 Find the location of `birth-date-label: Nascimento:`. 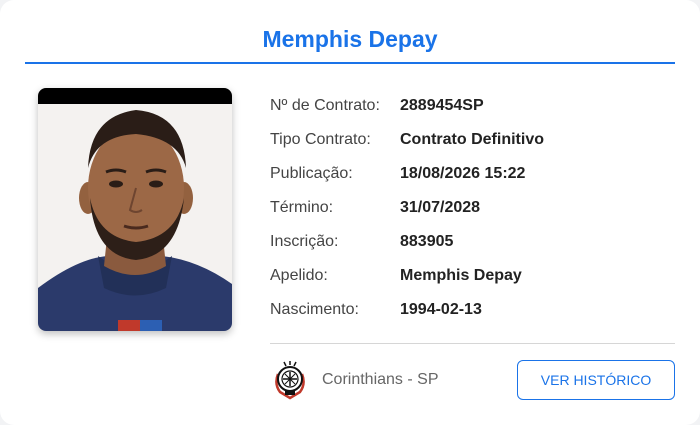

birth-date-label: Nascimento: is located at coordinates (314, 309).